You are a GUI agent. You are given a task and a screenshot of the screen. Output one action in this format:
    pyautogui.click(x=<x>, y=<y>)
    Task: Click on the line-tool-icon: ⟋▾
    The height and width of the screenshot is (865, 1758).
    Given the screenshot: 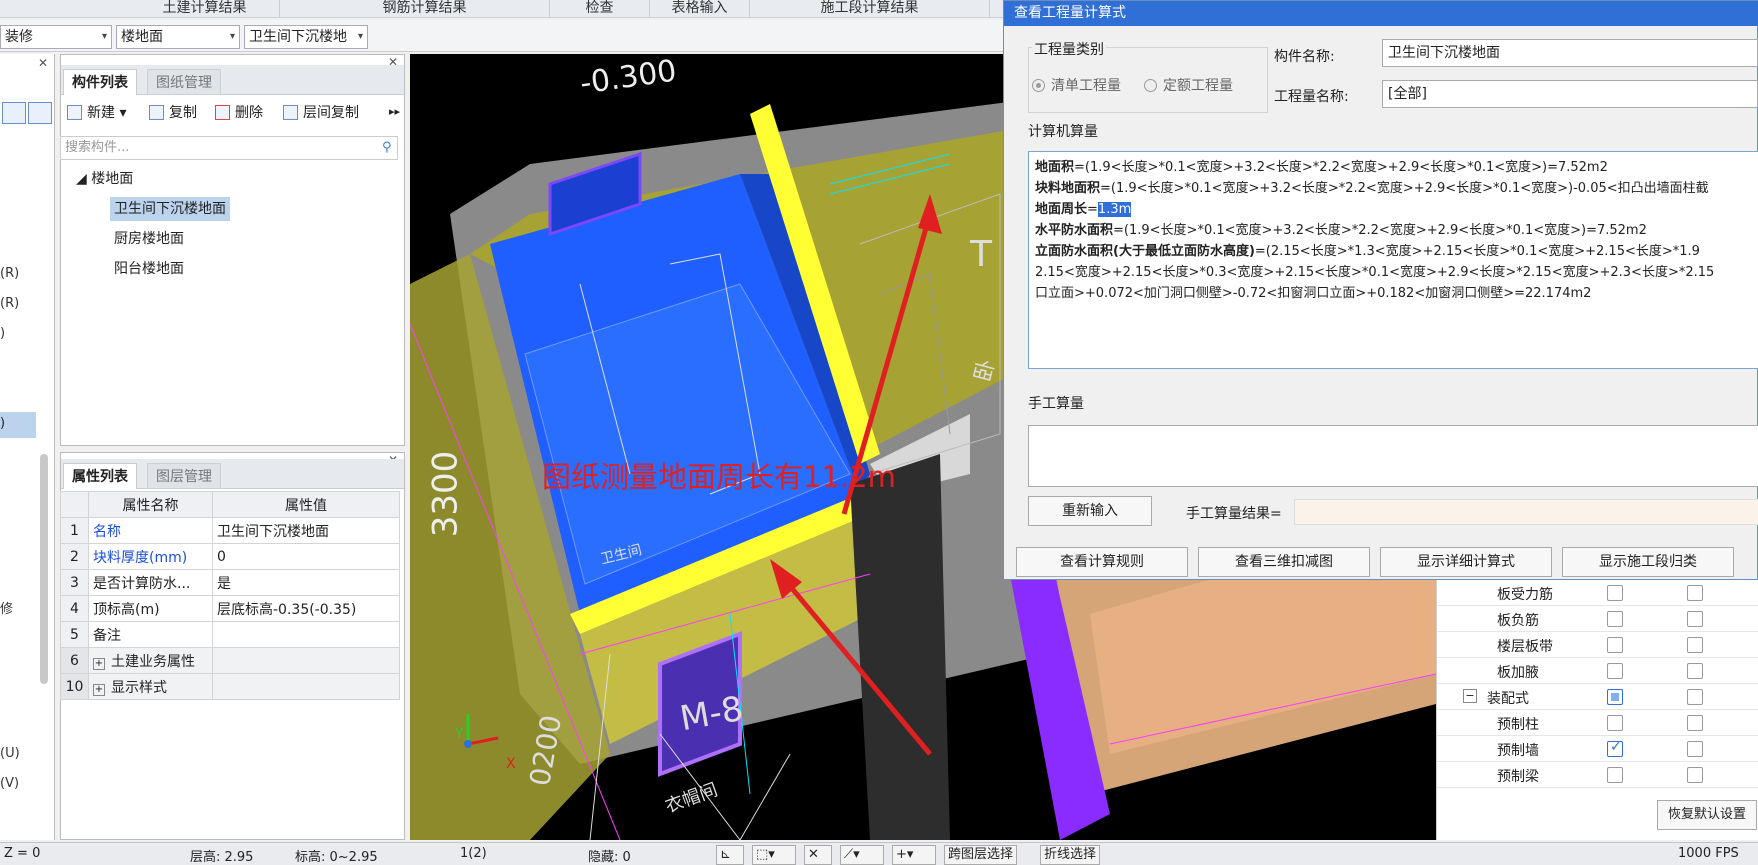 What is the action you would take?
    pyautogui.click(x=862, y=855)
    